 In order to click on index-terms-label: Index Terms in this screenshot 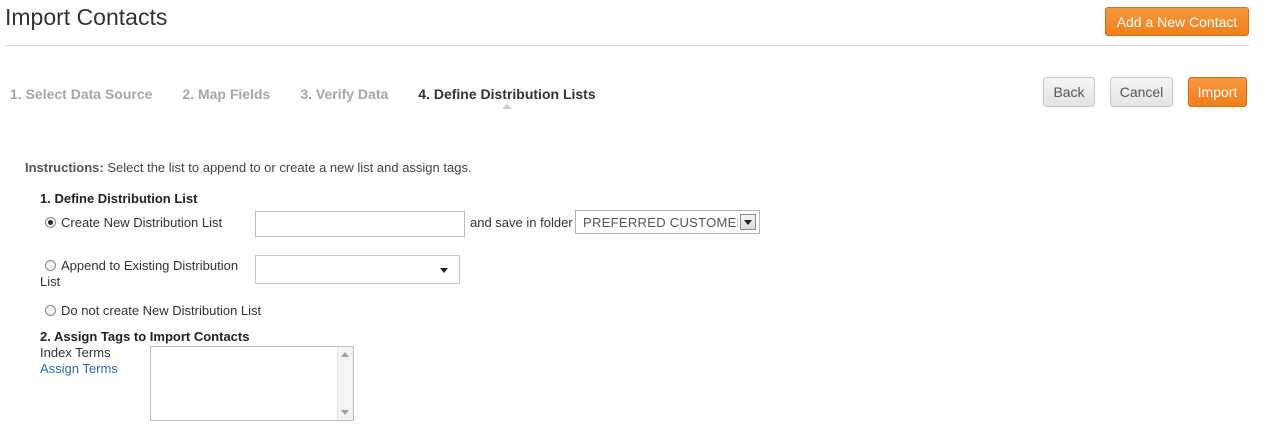, I will do `click(75, 352)`.